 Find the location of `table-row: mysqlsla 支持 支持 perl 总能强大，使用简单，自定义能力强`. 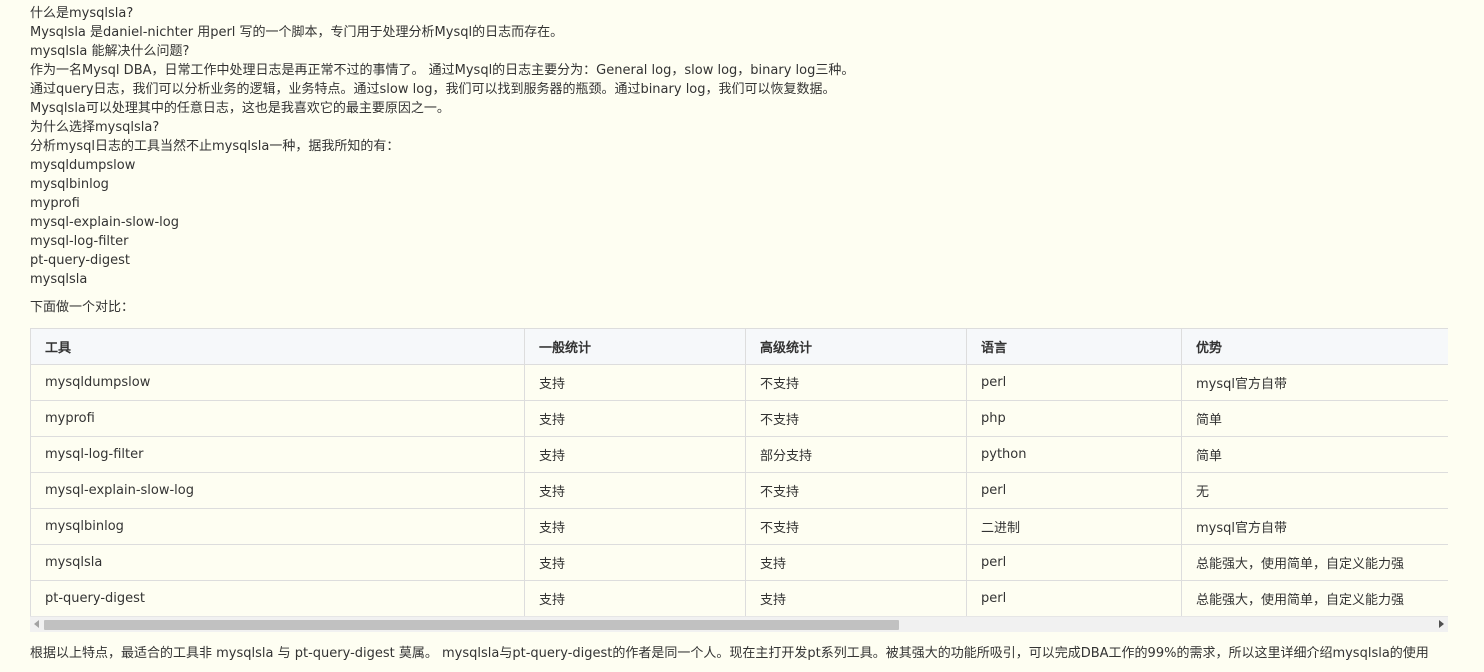

table-row: mysqlsla 支持 支持 perl 总能强大，使用简单，自定义能力强 is located at coordinates (739, 562).